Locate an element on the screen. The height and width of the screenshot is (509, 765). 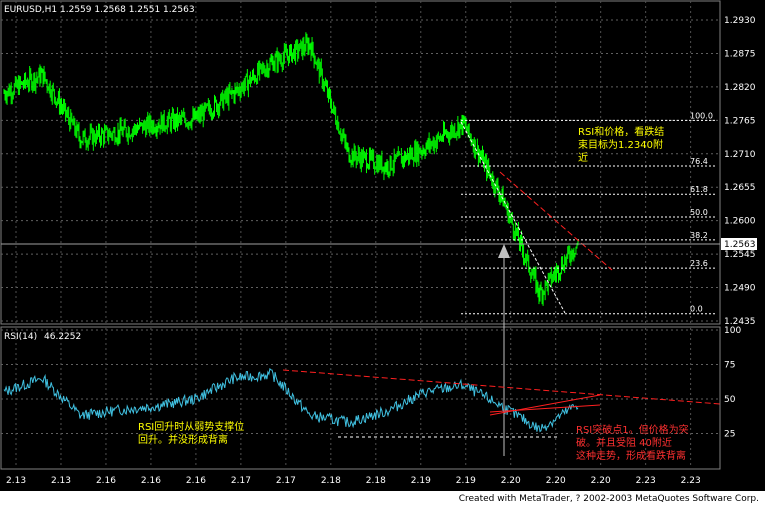
rsi-tick-label: 75 is located at coordinates (729, 366).